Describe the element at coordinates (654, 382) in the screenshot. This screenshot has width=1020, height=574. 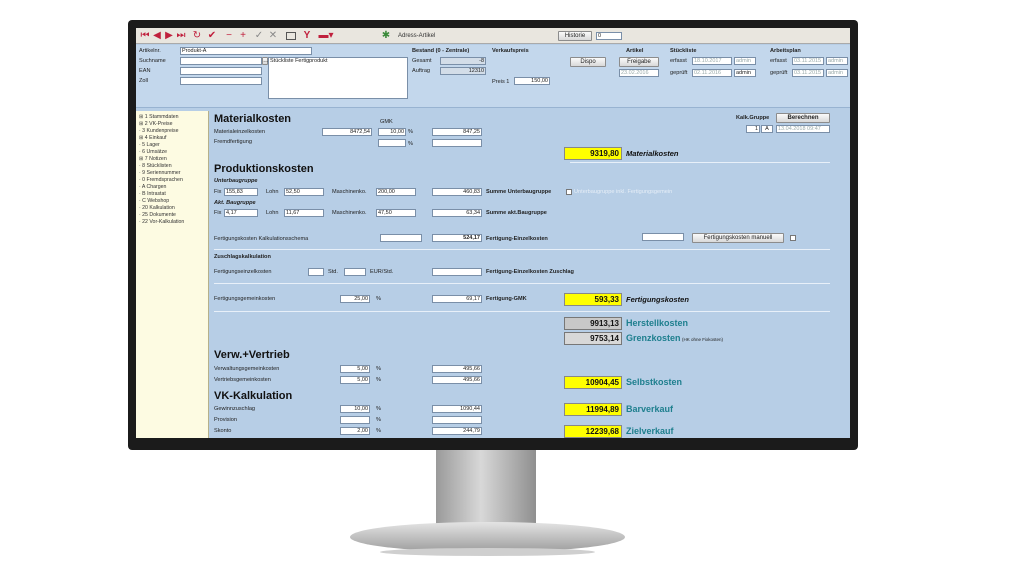
I see `selbstkosten-label: Selbstkosten` at that location.